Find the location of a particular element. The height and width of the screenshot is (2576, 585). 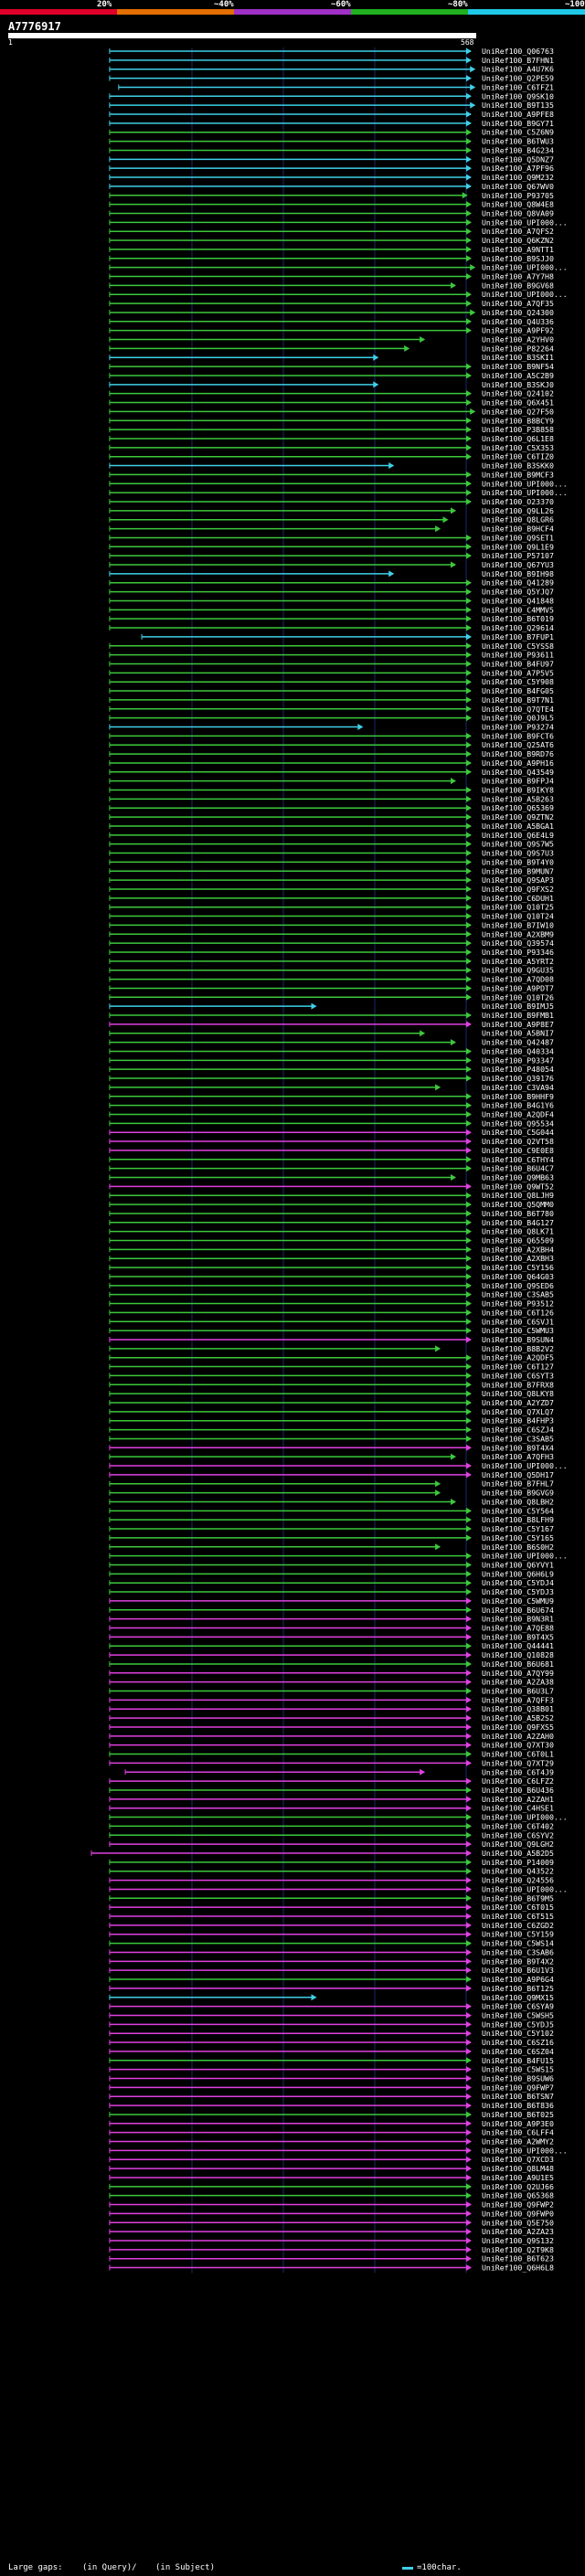

hit-label: UniRef100_B9T4X4 is located at coordinates (518, 1447).